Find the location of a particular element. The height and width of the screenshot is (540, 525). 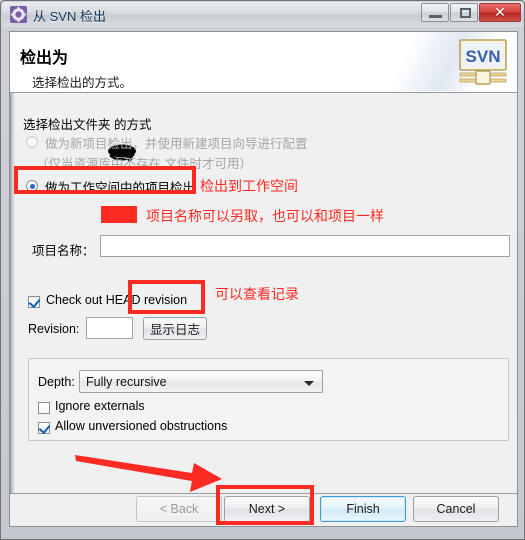

back-button: < Back is located at coordinates (179, 509).